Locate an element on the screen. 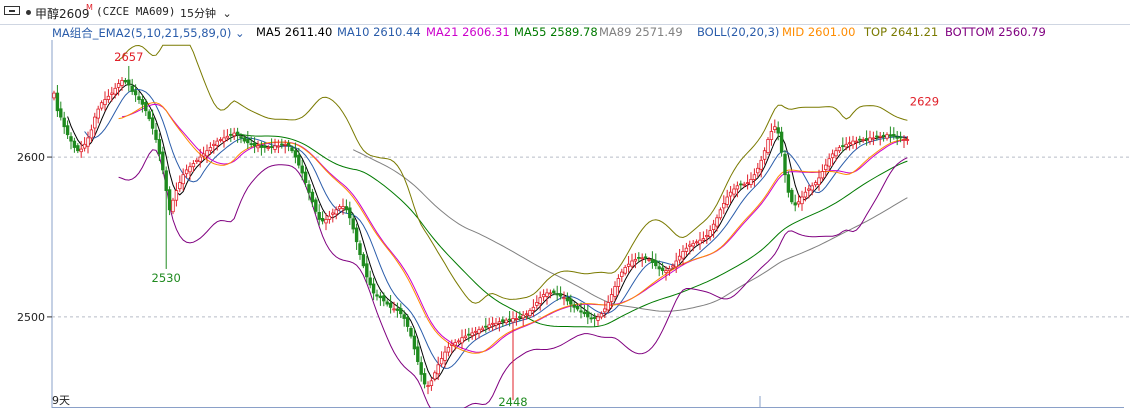 The height and width of the screenshot is (408, 1130). window-toggle-icon is located at coordinates (12, 10).